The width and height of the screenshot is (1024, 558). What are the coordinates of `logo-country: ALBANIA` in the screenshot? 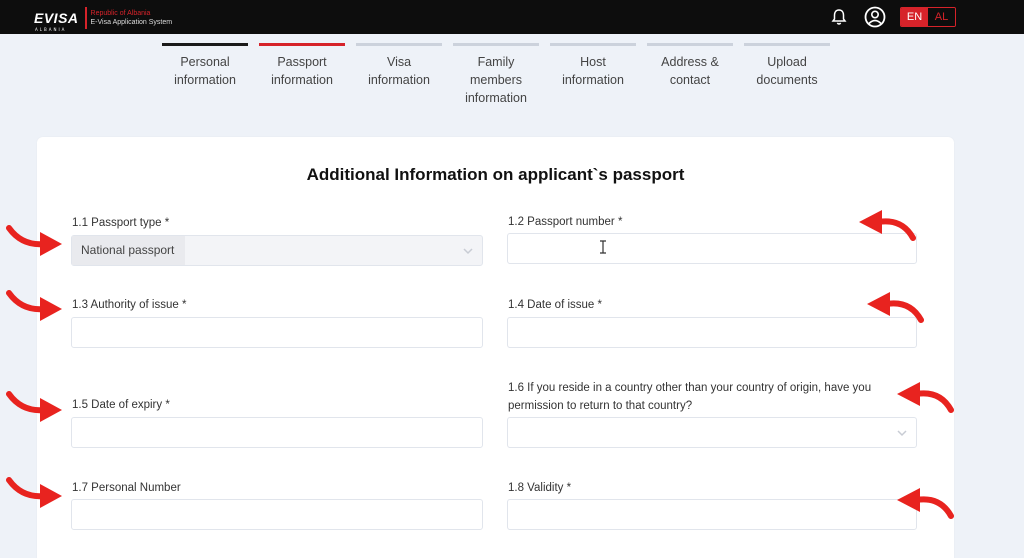 It's located at (51, 29).